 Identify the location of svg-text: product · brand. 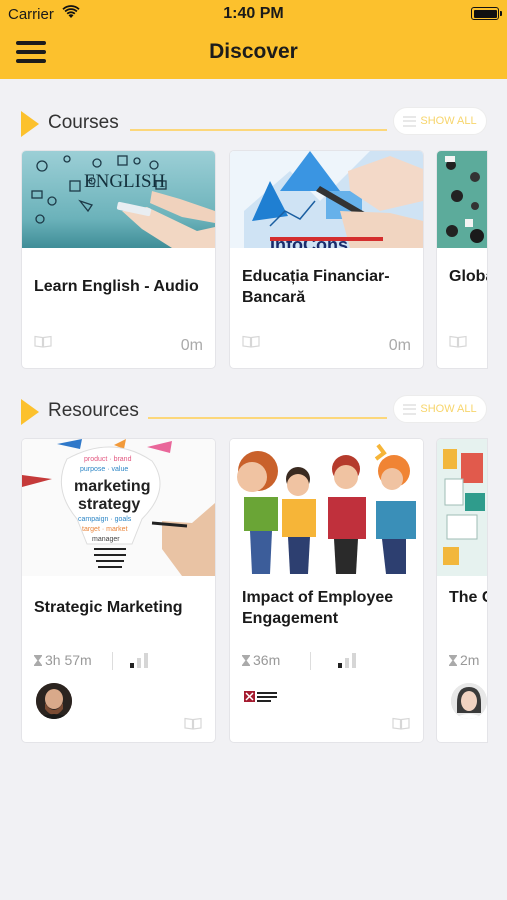
(108, 459).